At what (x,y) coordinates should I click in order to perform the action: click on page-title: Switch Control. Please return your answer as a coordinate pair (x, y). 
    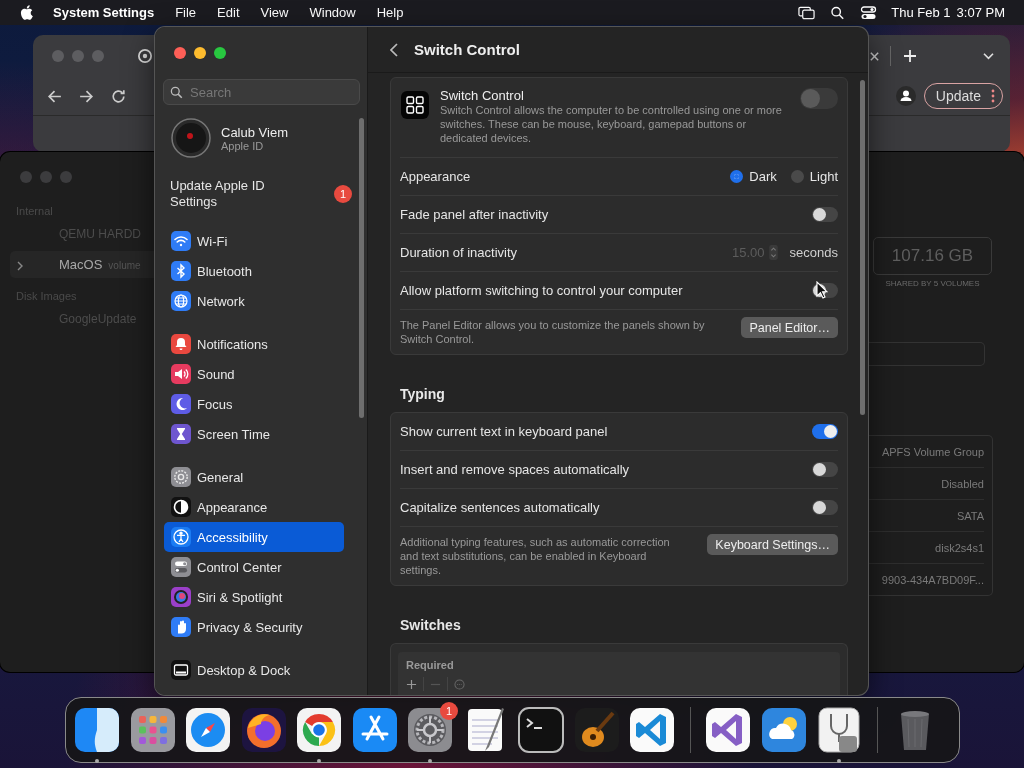
    Looking at the image, I should click on (467, 49).